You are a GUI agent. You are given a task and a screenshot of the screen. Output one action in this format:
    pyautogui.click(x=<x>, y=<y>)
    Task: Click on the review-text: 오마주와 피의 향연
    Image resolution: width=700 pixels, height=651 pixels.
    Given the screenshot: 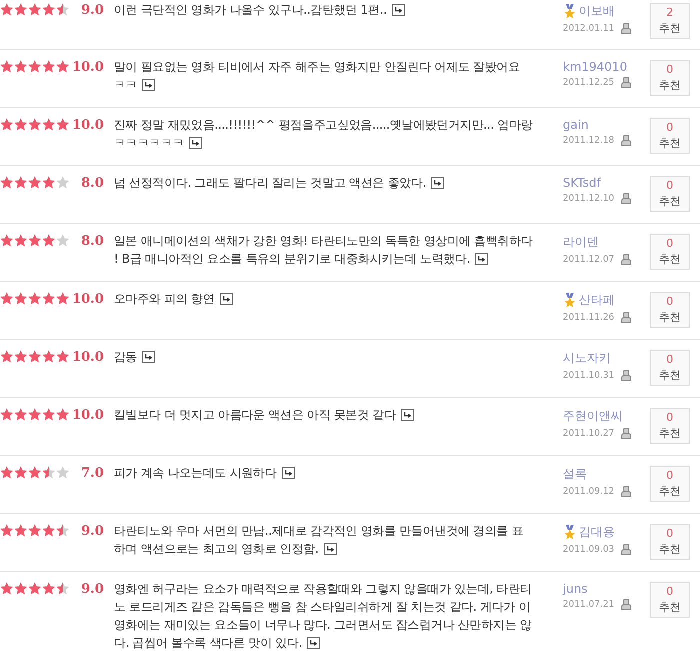 What is the action you would take?
    pyautogui.click(x=164, y=299)
    